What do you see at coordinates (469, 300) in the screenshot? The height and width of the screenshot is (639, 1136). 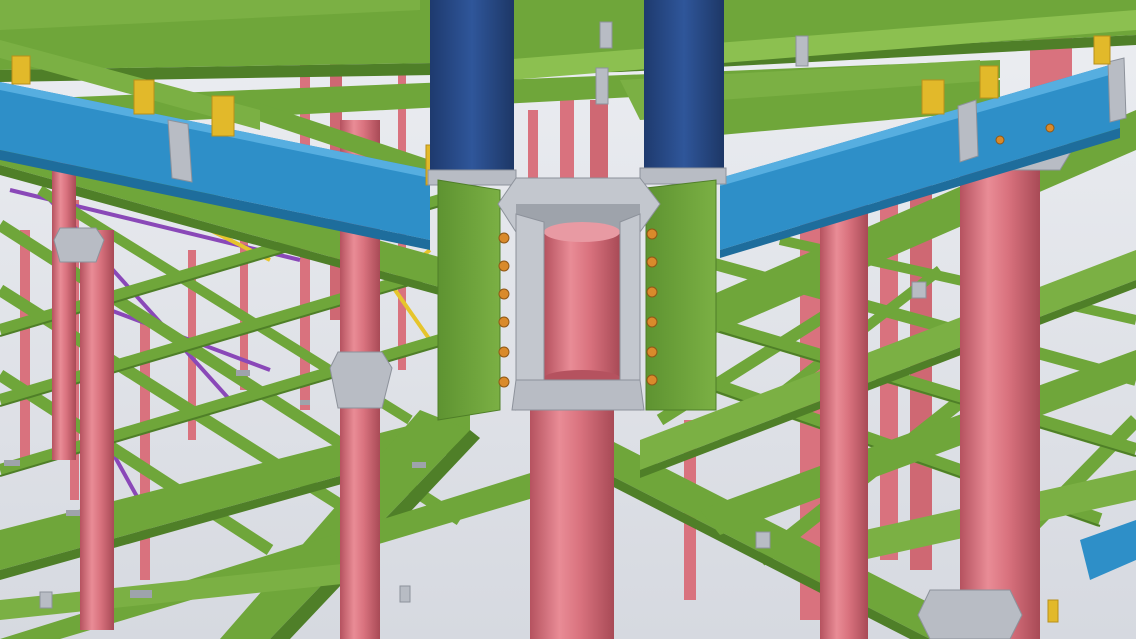 I see `node-left-plate` at bounding box center [469, 300].